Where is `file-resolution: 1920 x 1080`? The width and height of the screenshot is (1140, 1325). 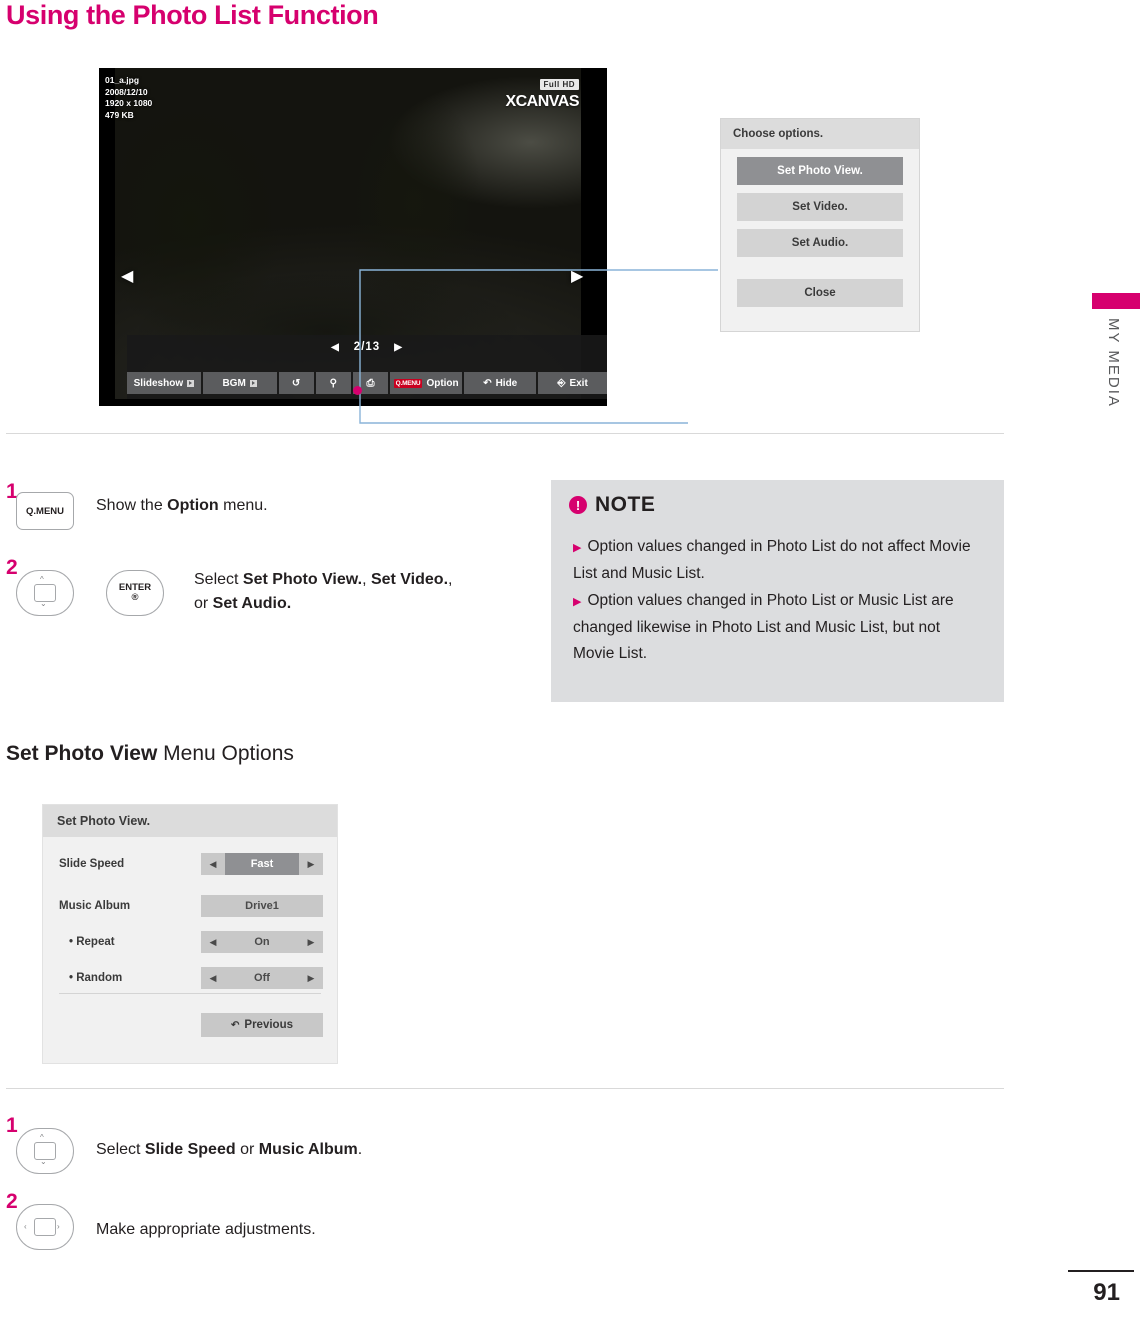
file-resolution: 1920 x 1080 is located at coordinates (129, 103).